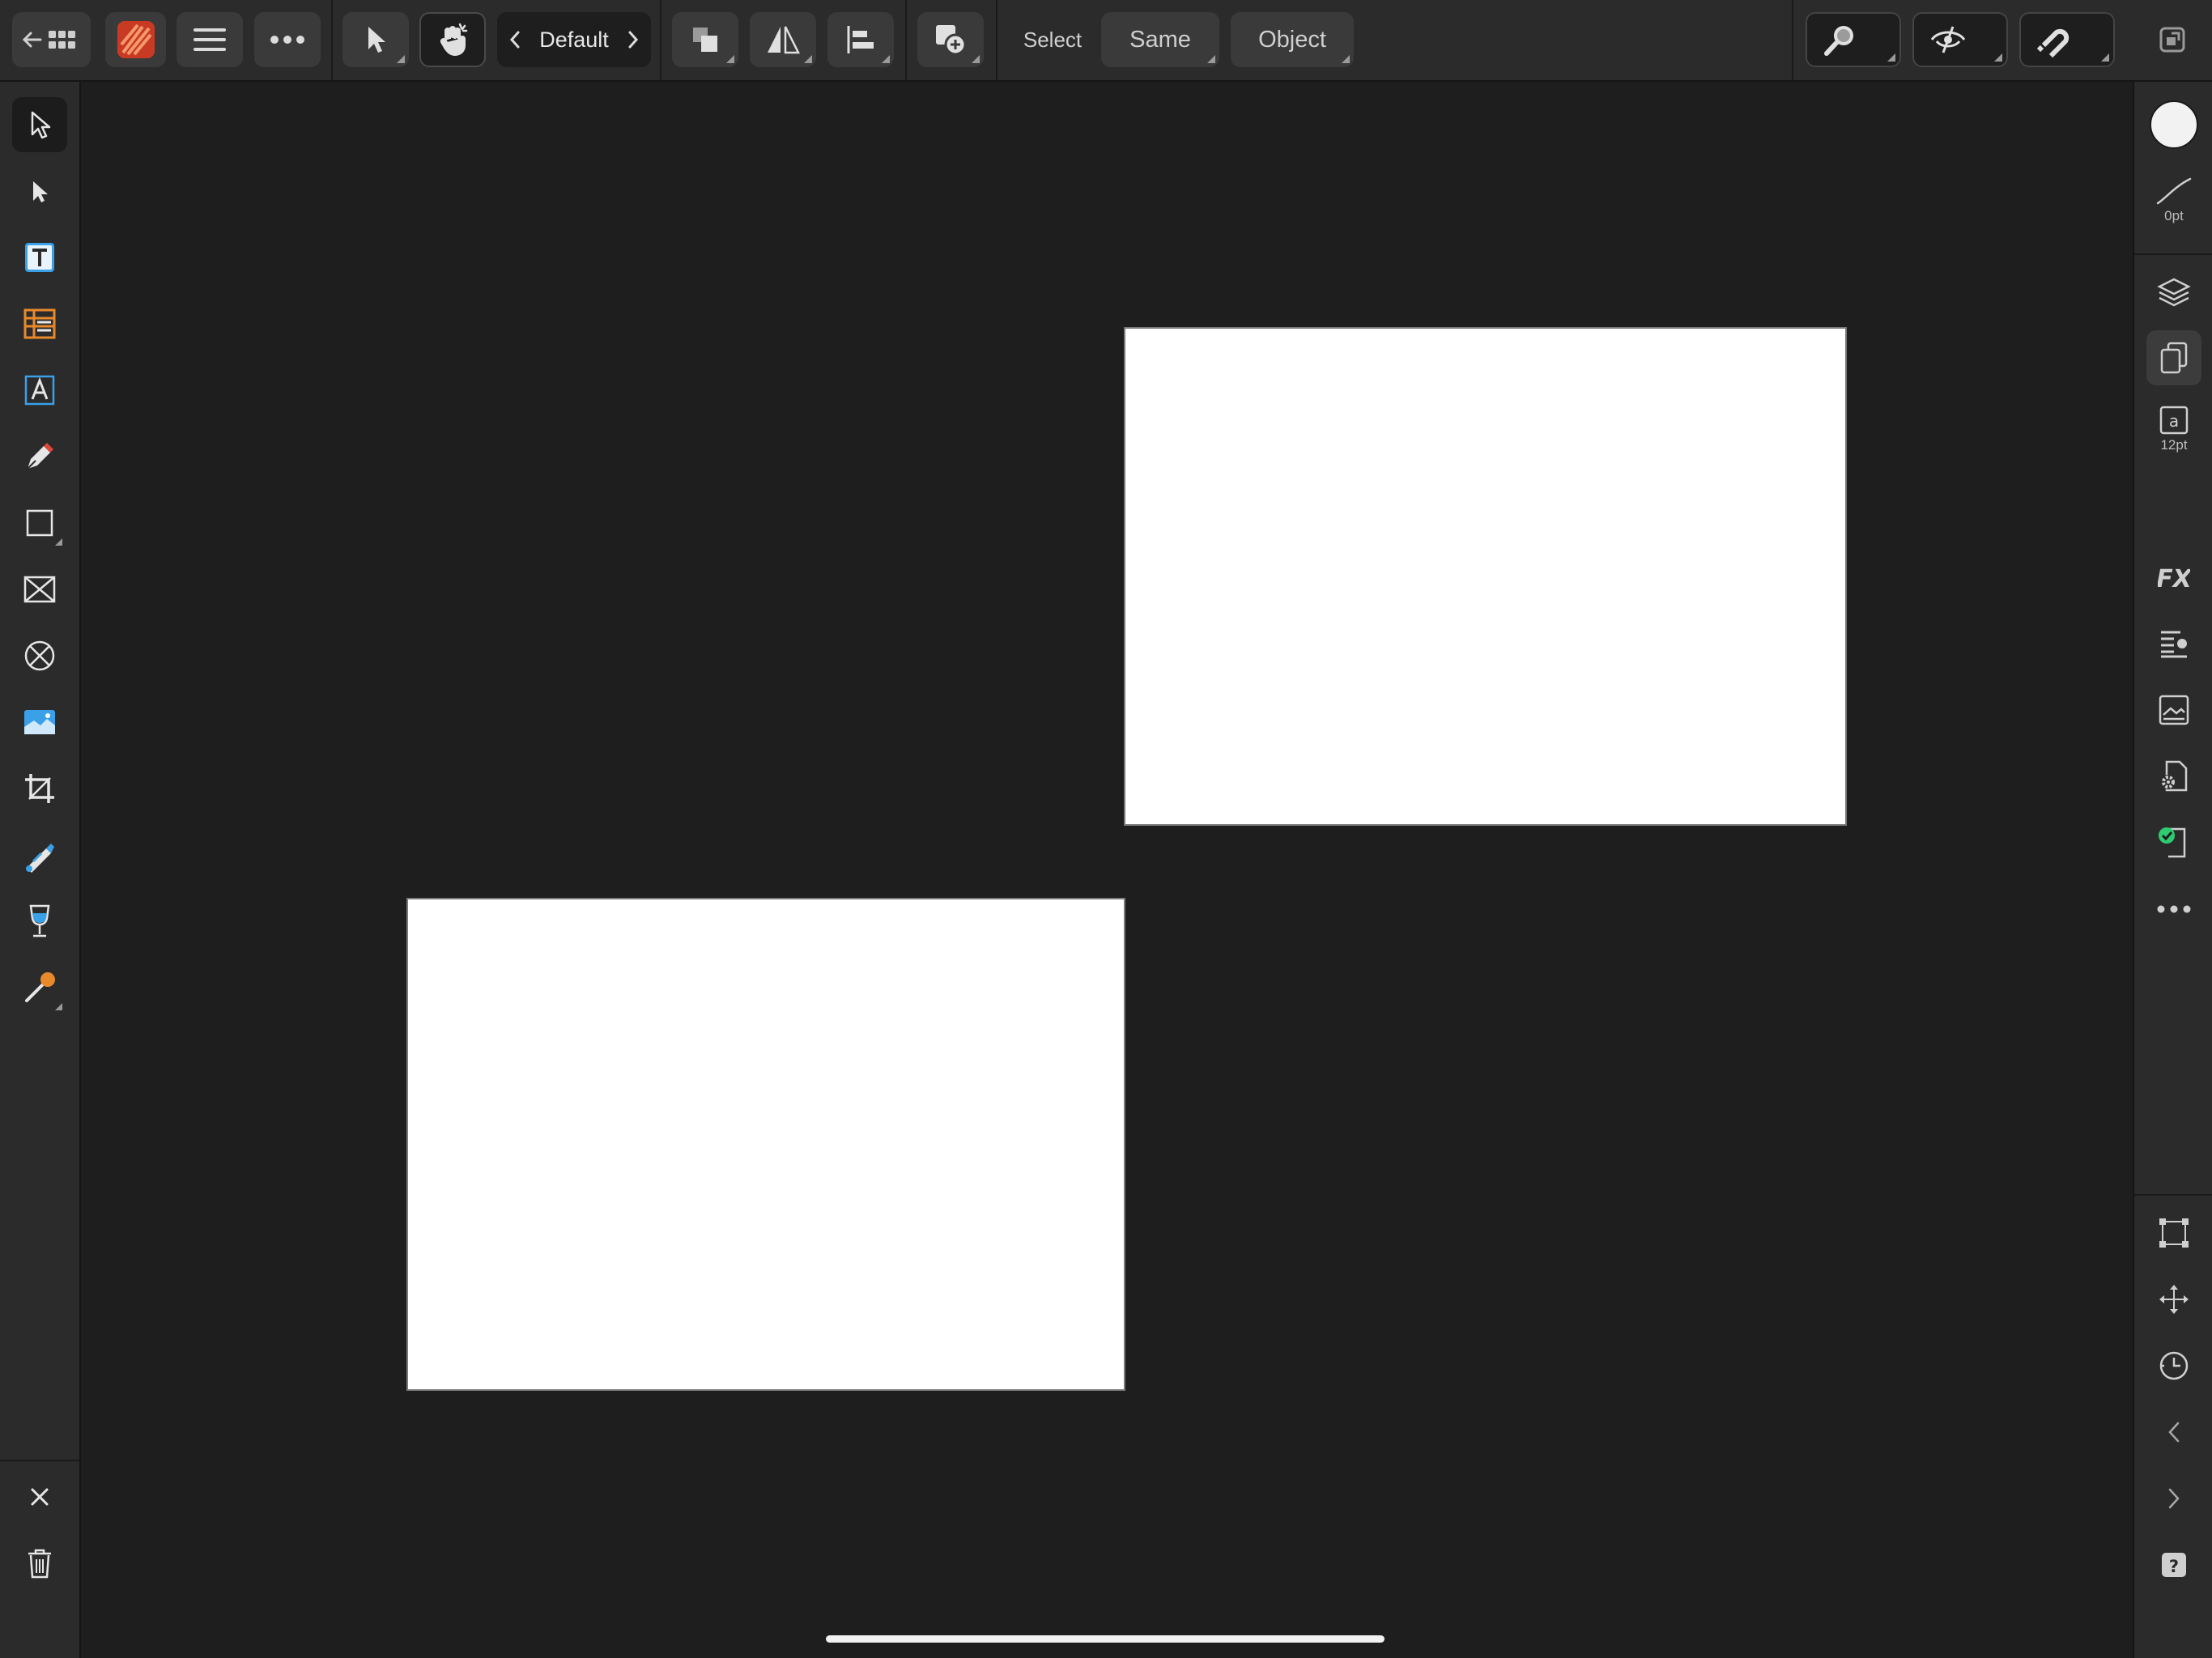 Image resolution: width=2212 pixels, height=1658 pixels. I want to click on snapping-button, so click(2067, 39).